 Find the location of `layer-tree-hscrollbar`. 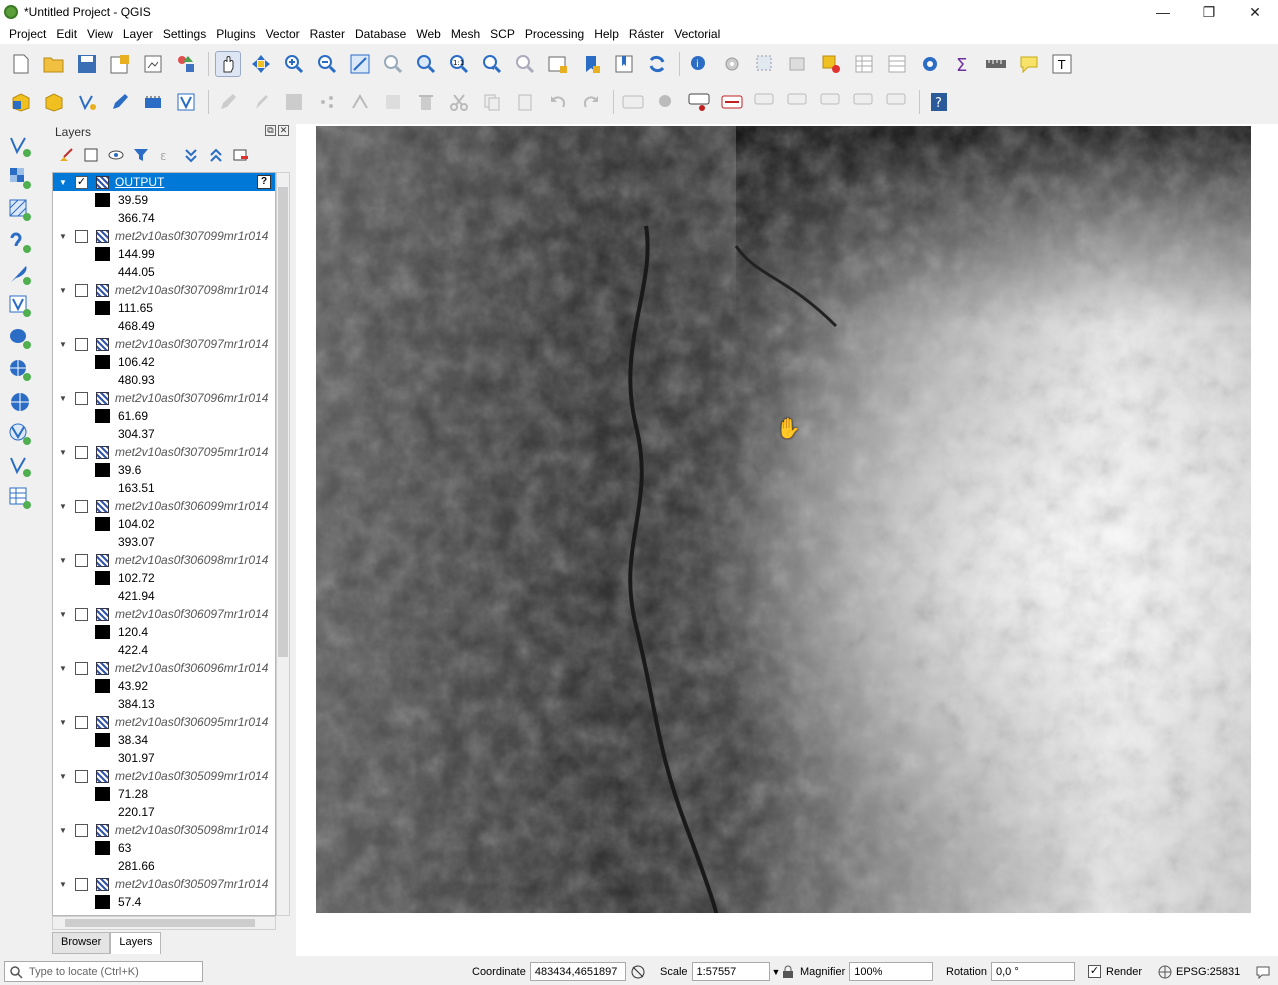

layer-tree-hscrollbar is located at coordinates (164, 923).